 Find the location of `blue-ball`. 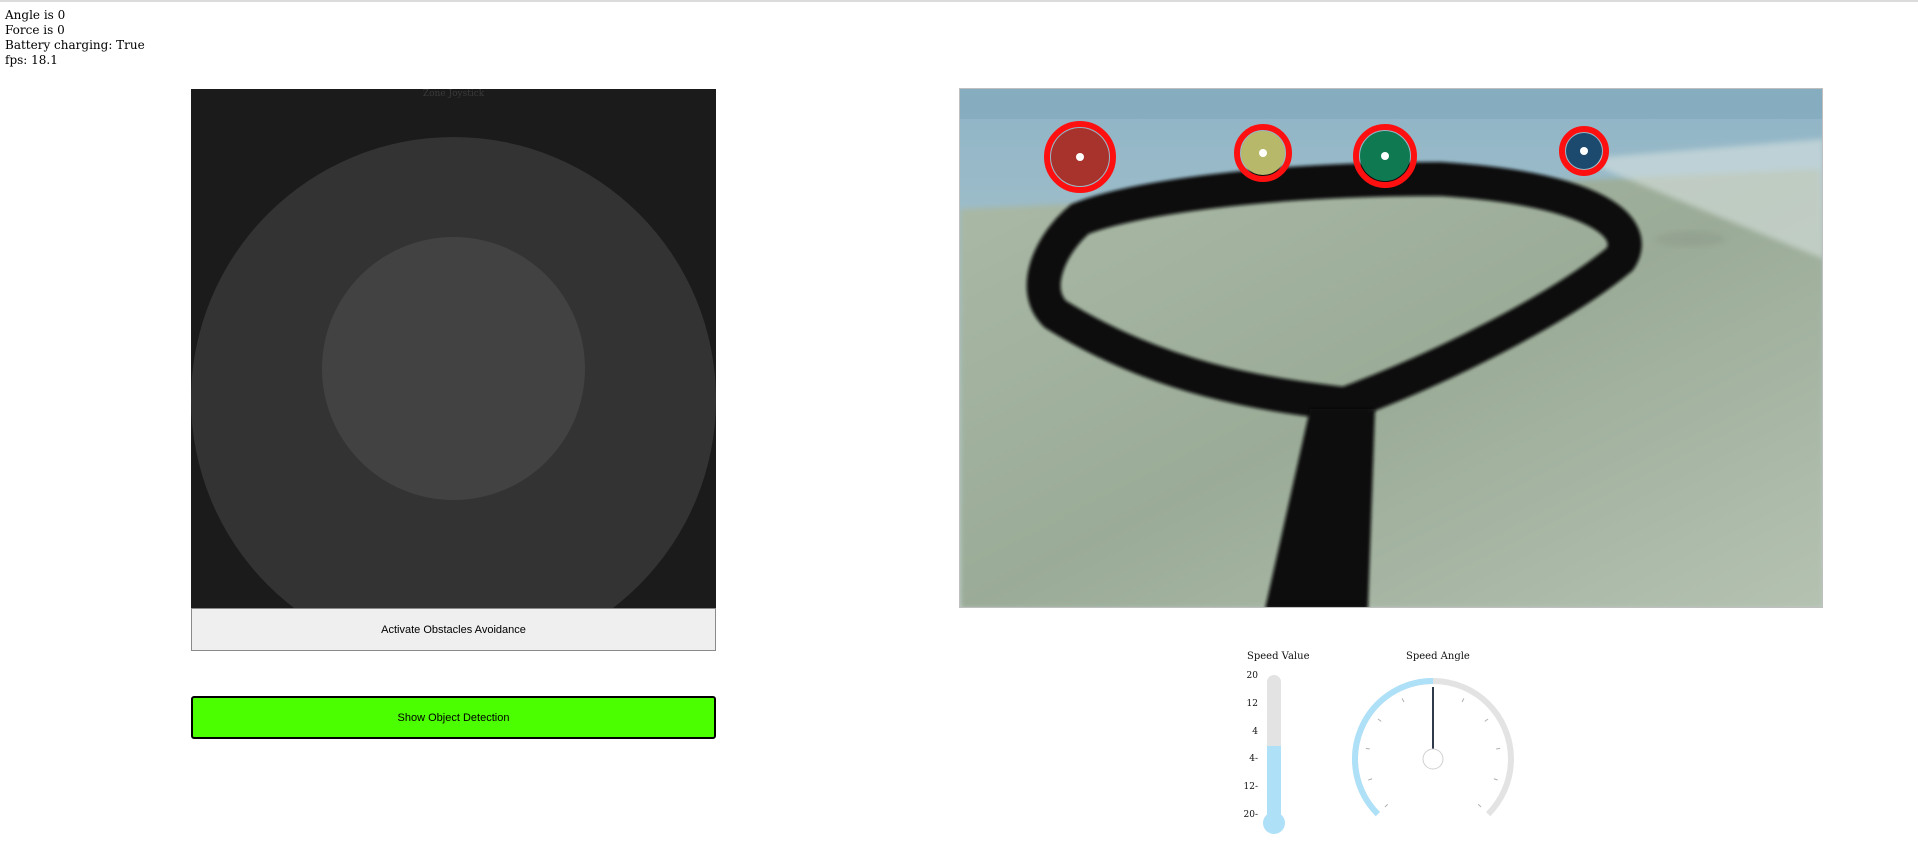

blue-ball is located at coordinates (1584, 151).